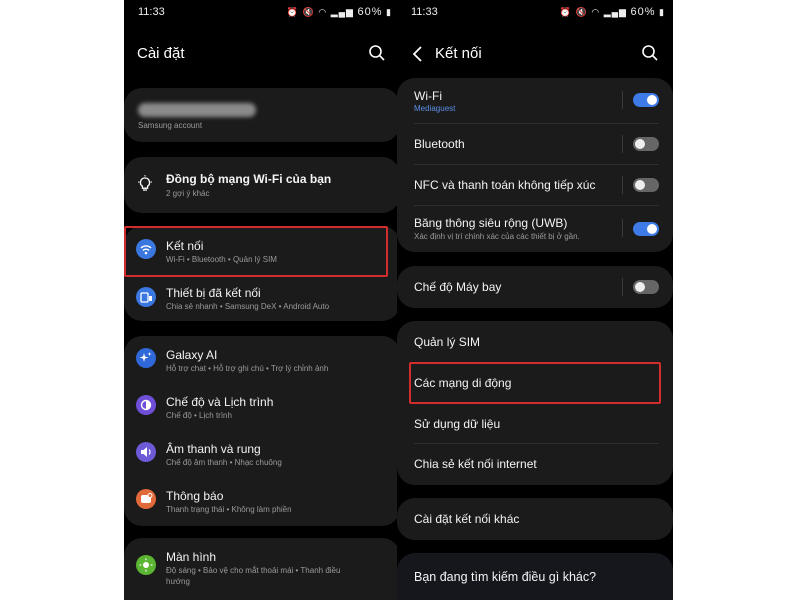 The width and height of the screenshot is (800, 600). I want to click on uwb-toggle, so click(646, 229).